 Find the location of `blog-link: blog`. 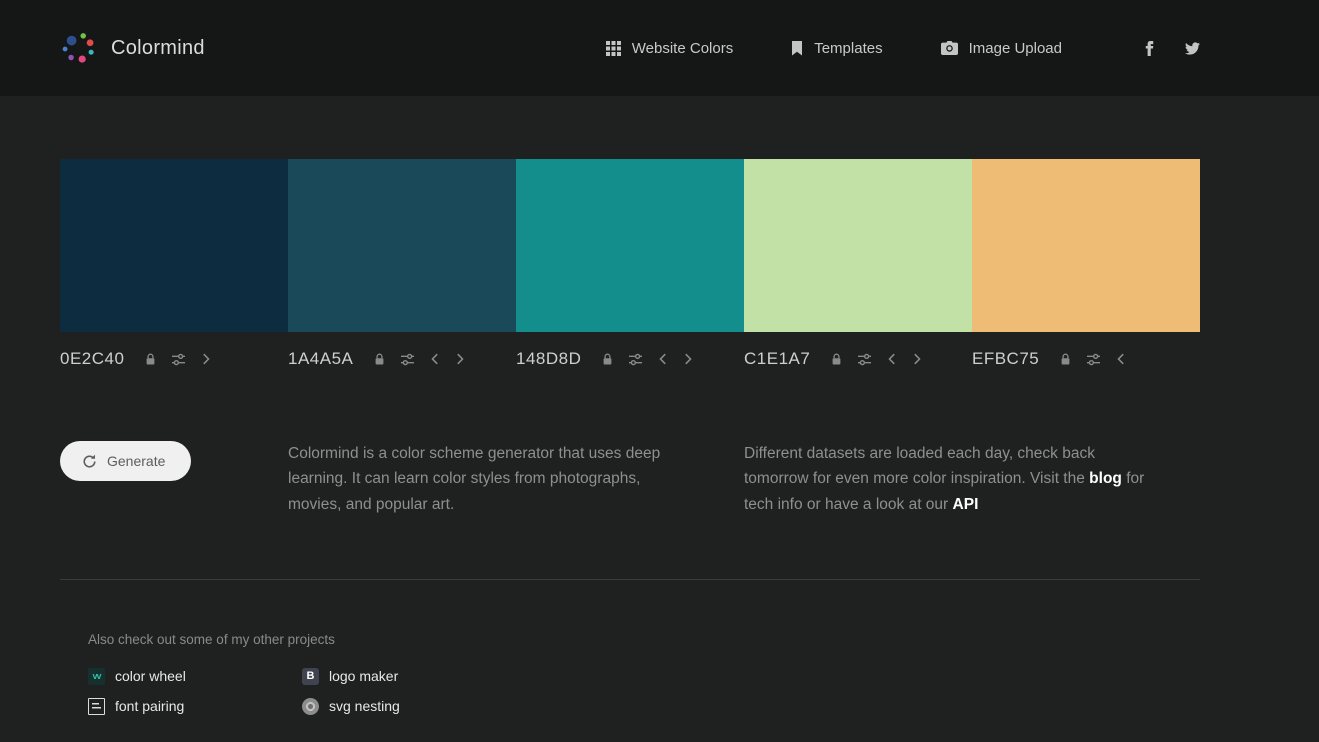

blog-link: blog is located at coordinates (1105, 478).